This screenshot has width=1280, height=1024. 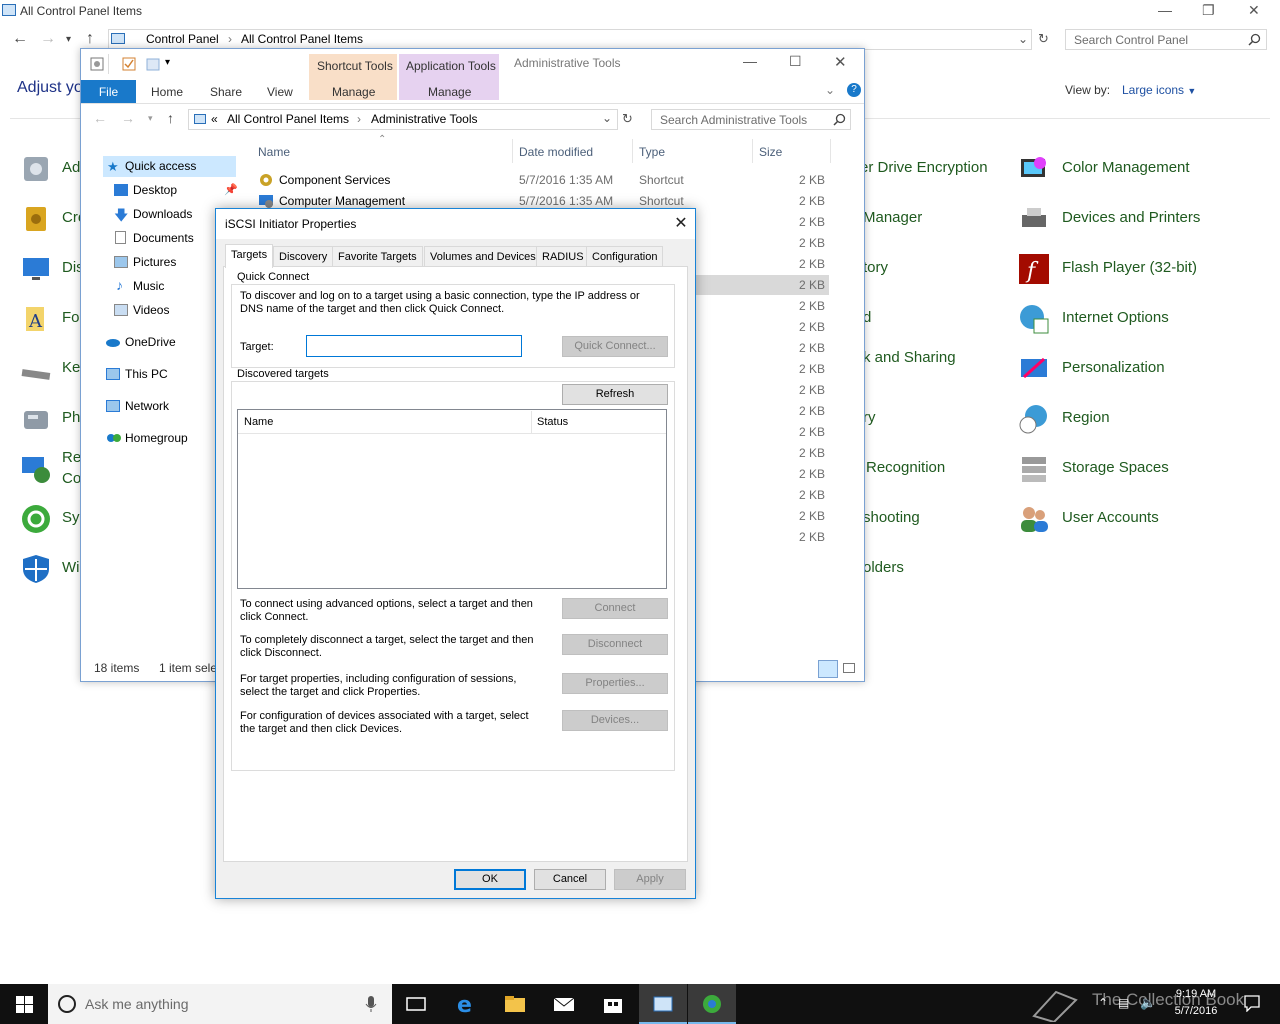 I want to click on minimize-icon: —, so click(x=1165, y=10).